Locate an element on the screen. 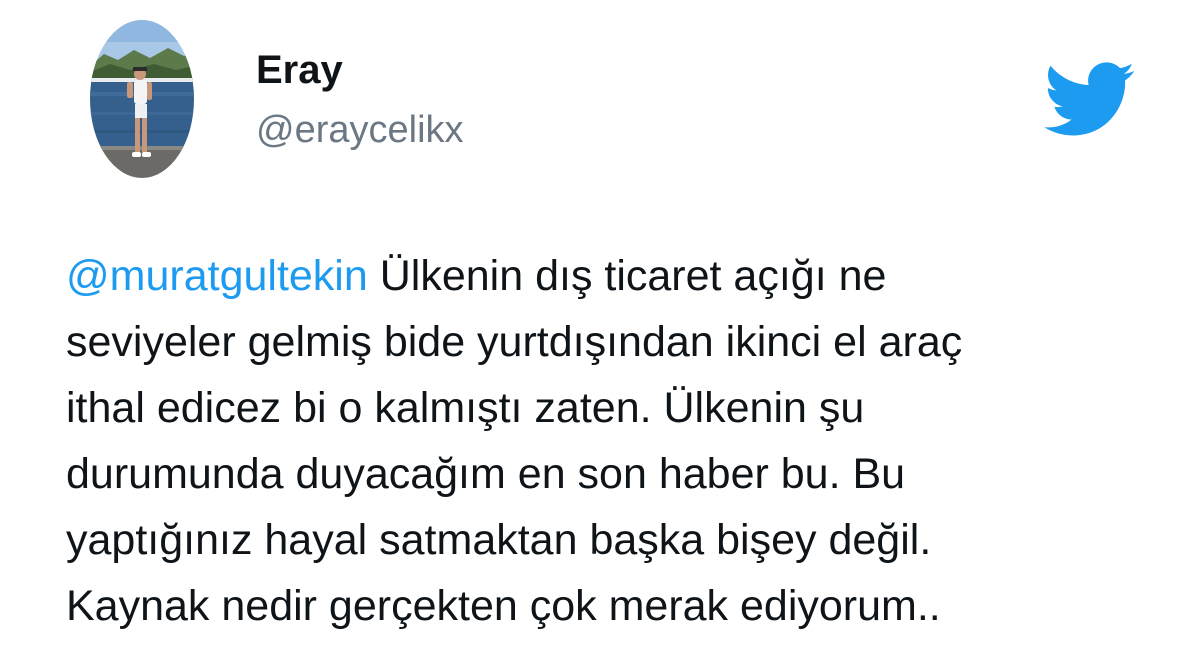  avatar-photo is located at coordinates (142, 99).